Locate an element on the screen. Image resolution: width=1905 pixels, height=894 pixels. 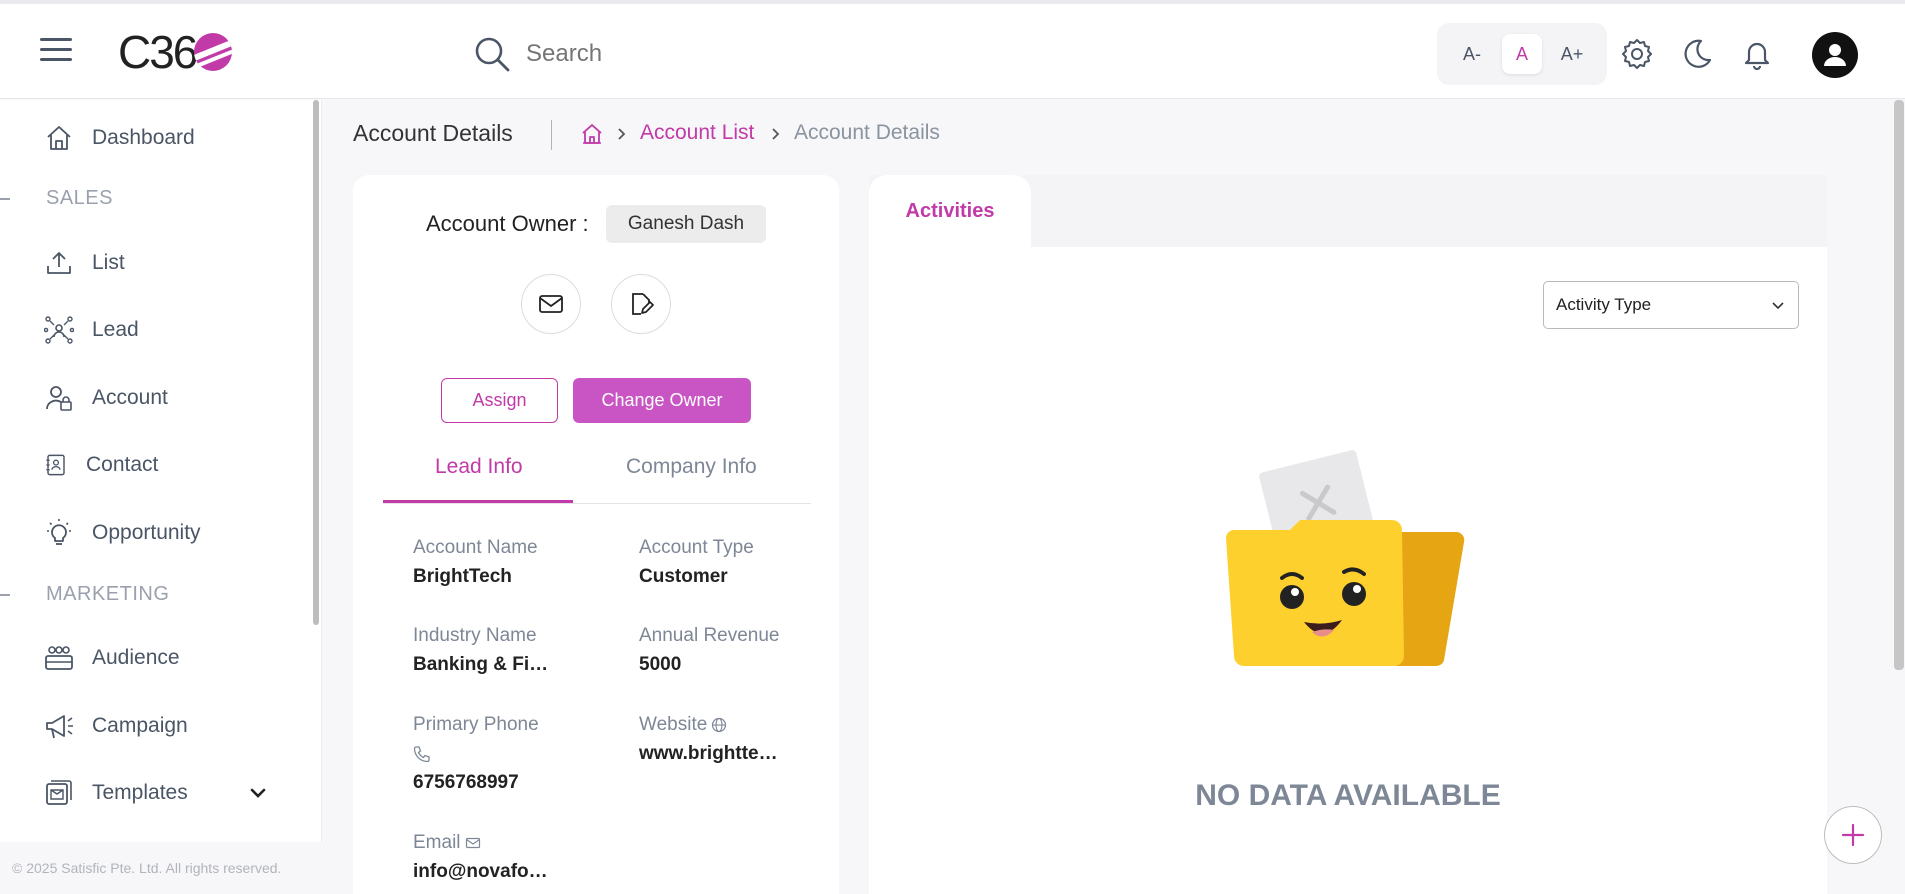
tab-company-info: Company Info is located at coordinates (691, 467).